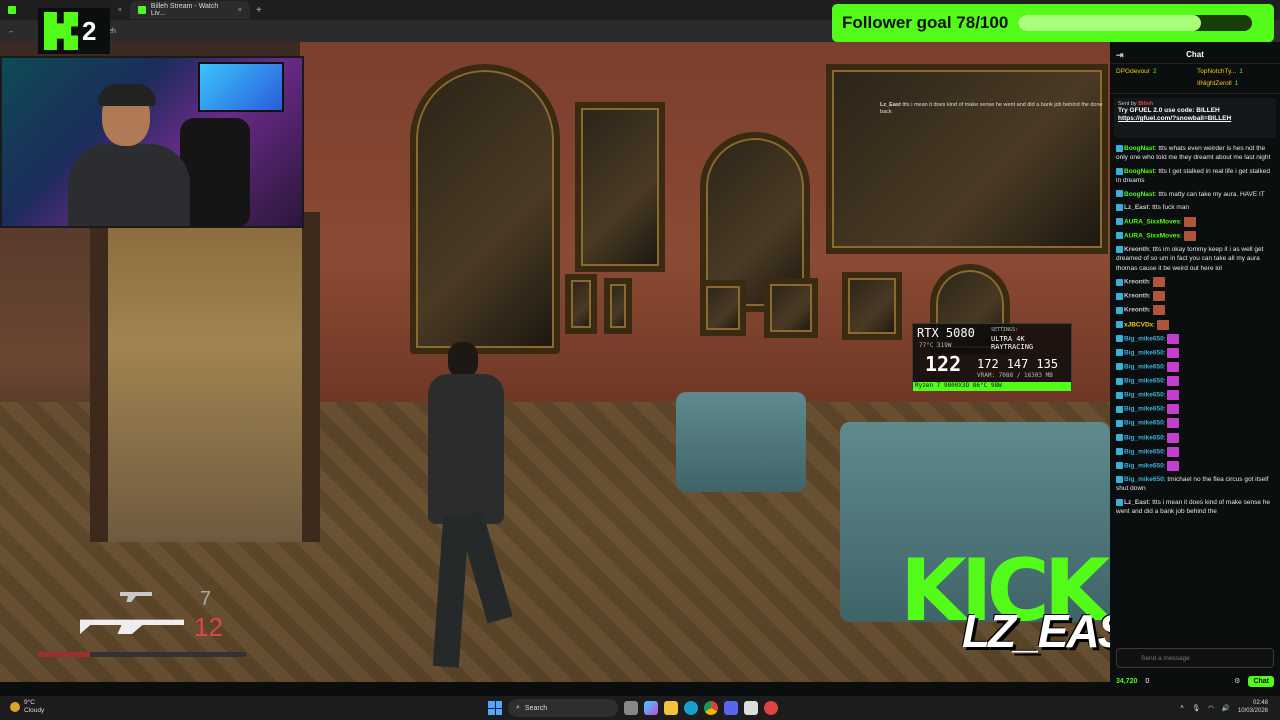 This screenshot has height=720, width=1280. What do you see at coordinates (731, 708) in the screenshot?
I see `discord-icon` at bounding box center [731, 708].